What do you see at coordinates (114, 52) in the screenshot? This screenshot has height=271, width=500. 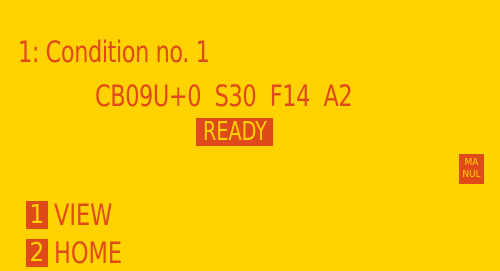 I see `condition-title: 1: Condition no. 1` at bounding box center [114, 52].